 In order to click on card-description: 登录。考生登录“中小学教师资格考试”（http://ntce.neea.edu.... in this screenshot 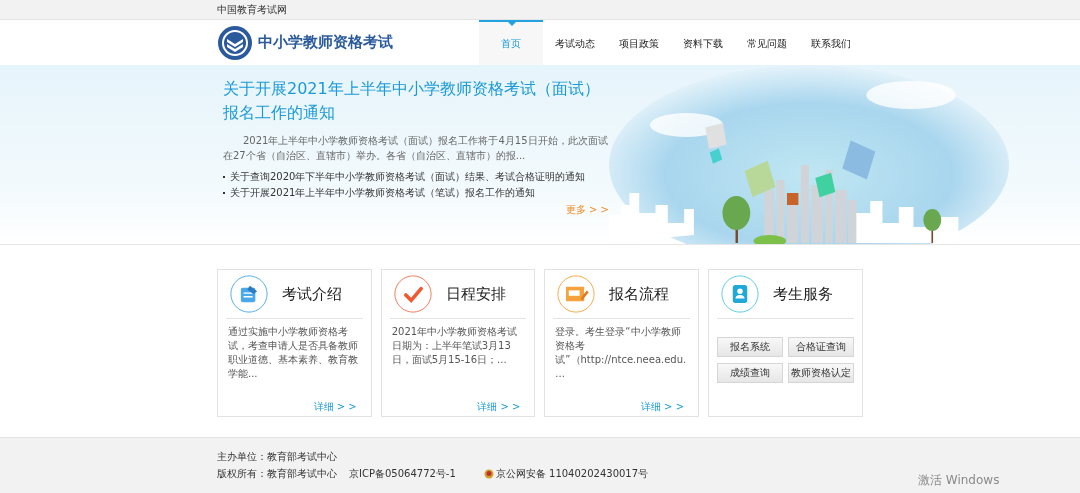, I will do `click(621, 353)`.